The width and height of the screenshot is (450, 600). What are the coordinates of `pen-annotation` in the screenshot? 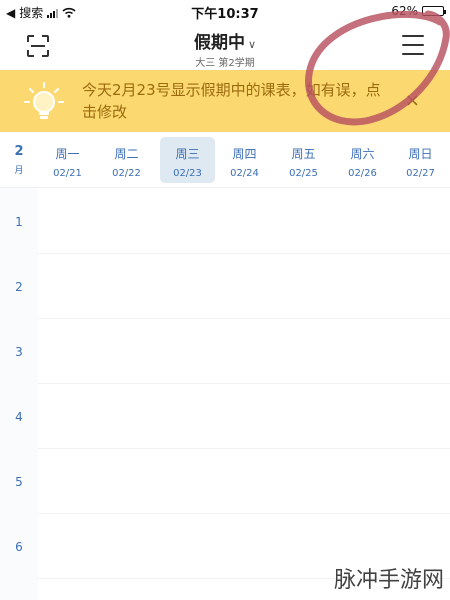 It's located at (377, 68).